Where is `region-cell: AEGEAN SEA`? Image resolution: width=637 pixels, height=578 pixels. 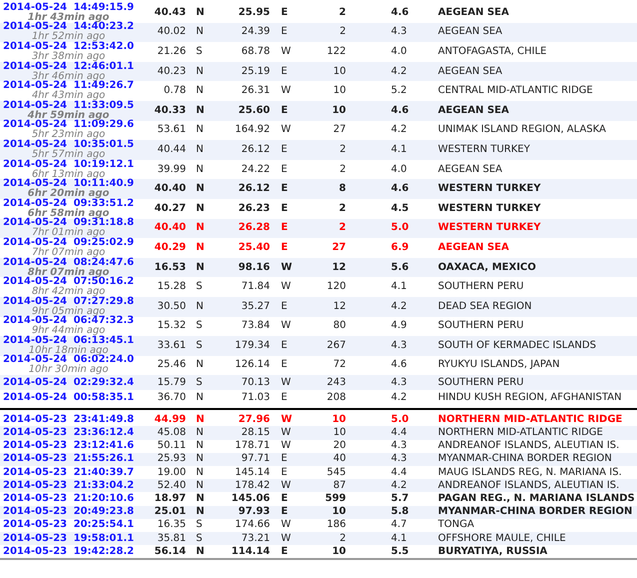
region-cell: AEGEAN SEA is located at coordinates (470, 169).